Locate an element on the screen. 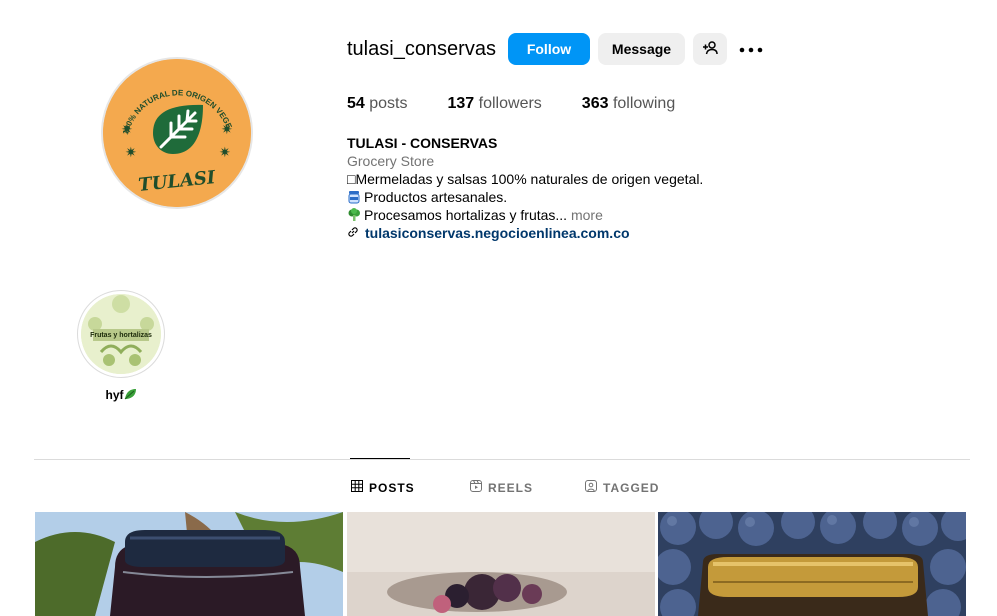  profile-stats: 54 posts 137 followers 363 following is located at coordinates (531, 104).